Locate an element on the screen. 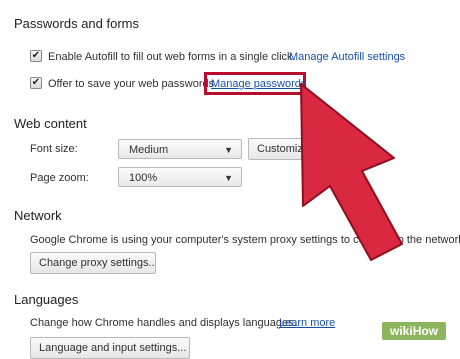 The height and width of the screenshot is (359, 460). pointer-arrow-icon is located at coordinates (351, 172).